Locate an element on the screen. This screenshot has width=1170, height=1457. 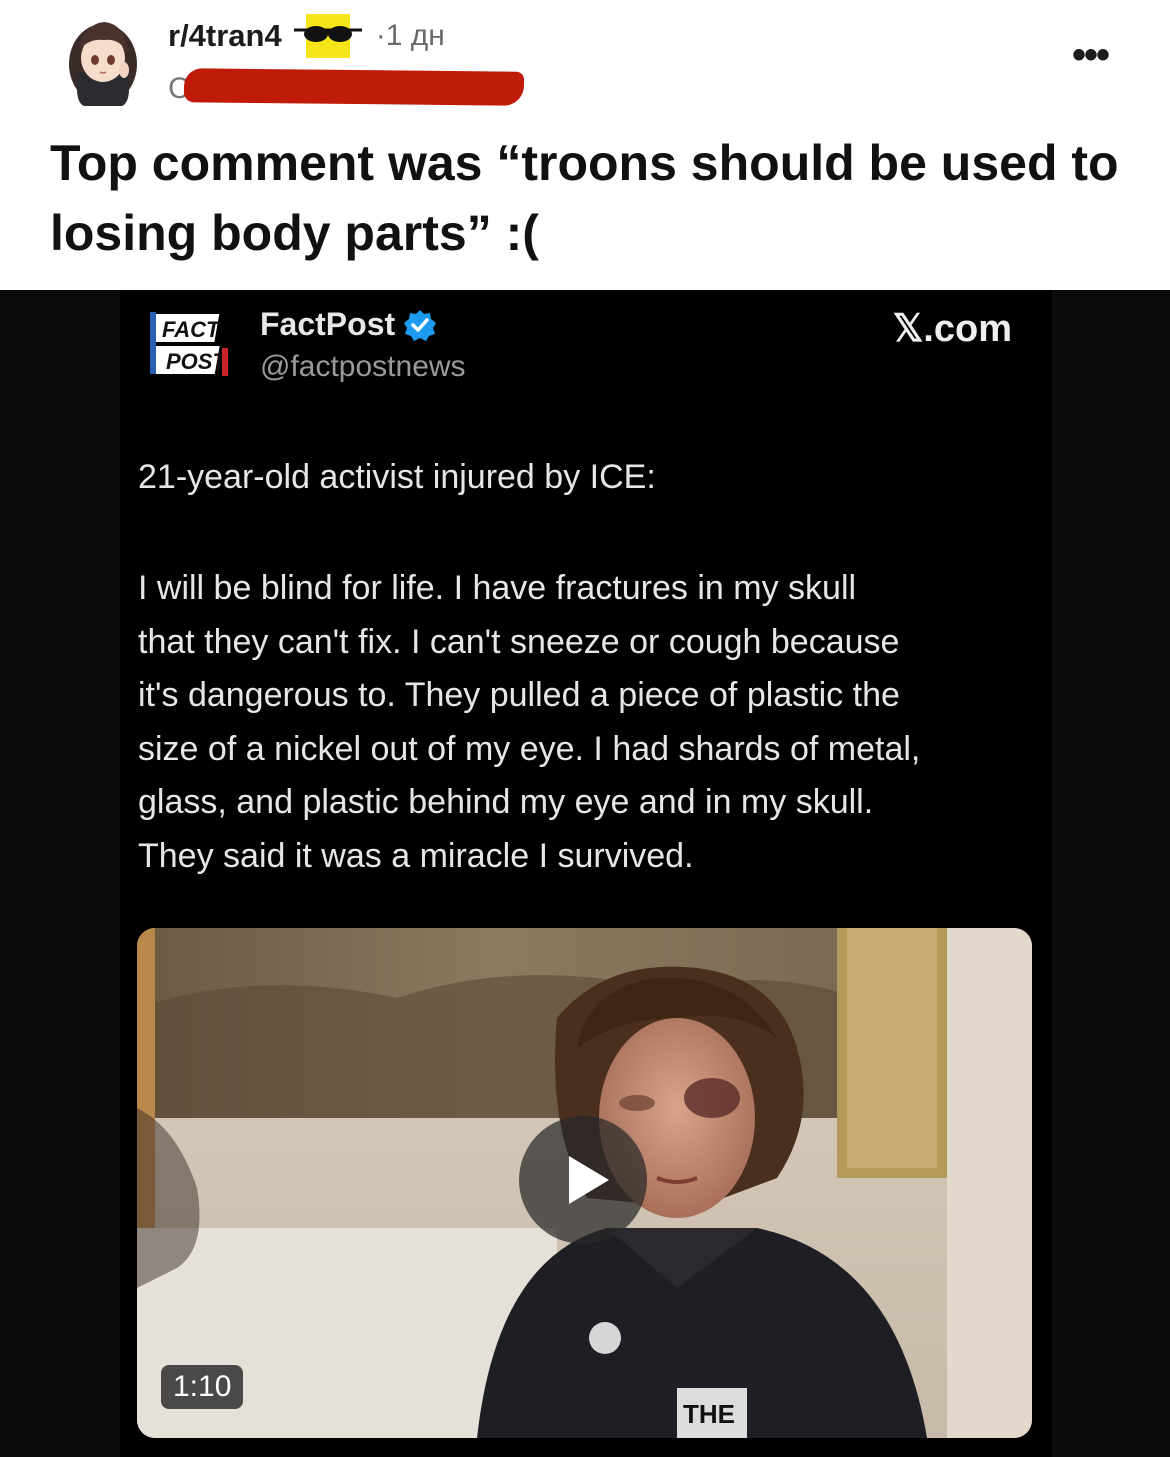
logo-line2: POST is located at coordinates (196, 361).